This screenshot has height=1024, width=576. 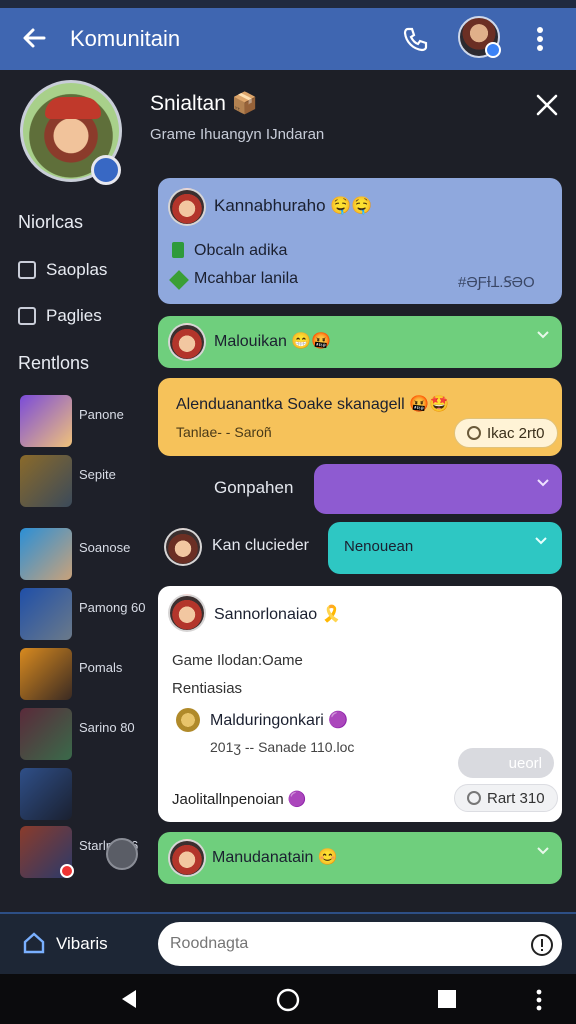 I want to click on action-pill: ueorl, so click(x=506, y=763).